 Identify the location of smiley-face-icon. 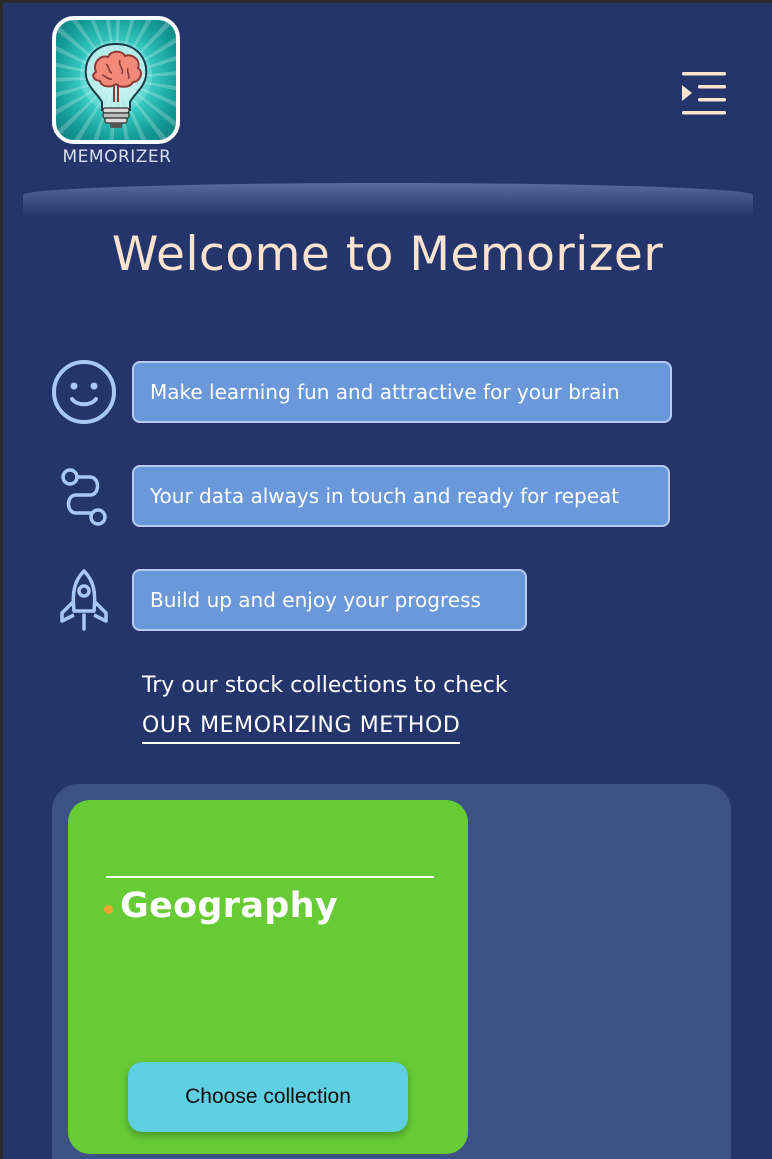
(84, 392).